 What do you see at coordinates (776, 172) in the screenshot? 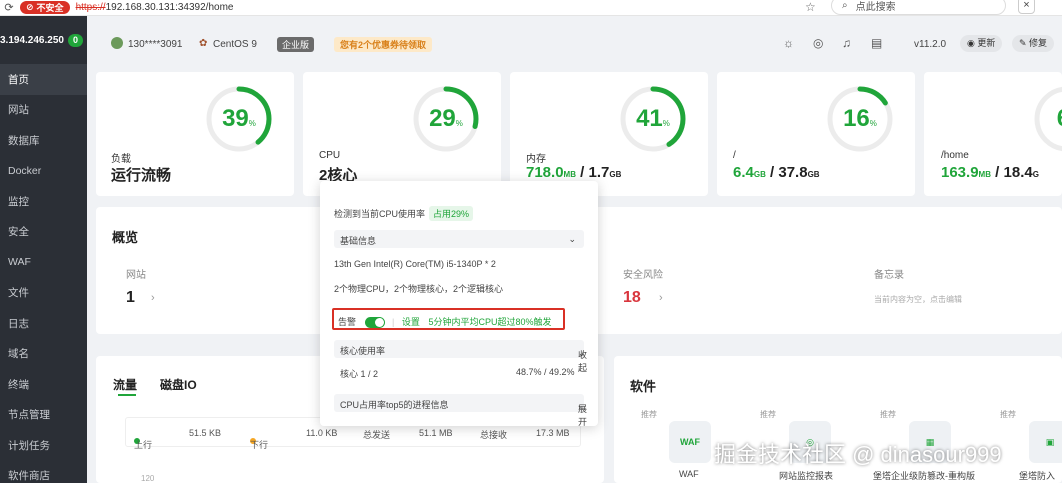
I see `disk-root-usage: 6.4GB / 37.8GB` at bounding box center [776, 172].